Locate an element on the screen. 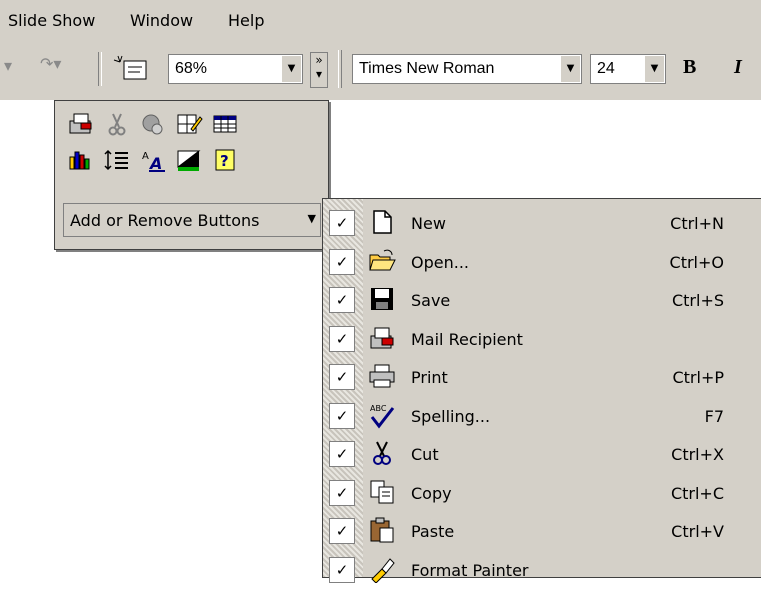 The image size is (761, 589). font-name-value: Times New Roman is located at coordinates (427, 68).